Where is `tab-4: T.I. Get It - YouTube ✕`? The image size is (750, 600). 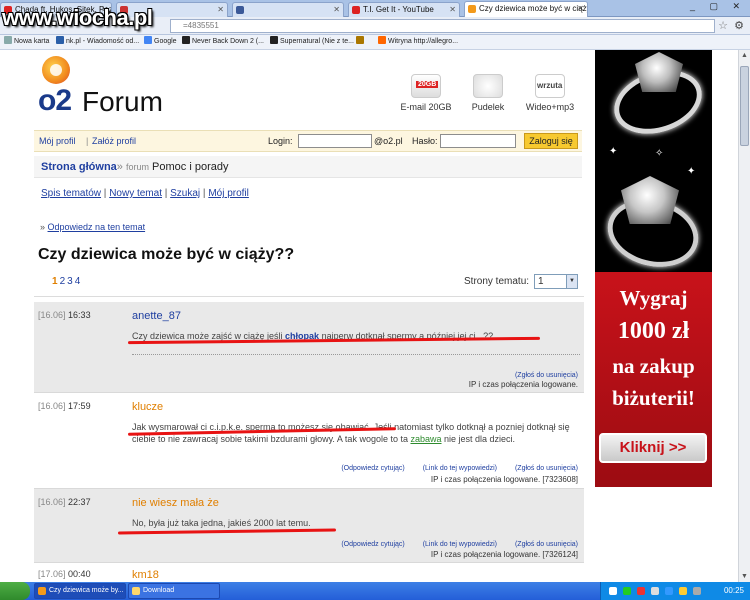
tab-4: T.I. Get It - YouTube ✕ is located at coordinates (404, 9).